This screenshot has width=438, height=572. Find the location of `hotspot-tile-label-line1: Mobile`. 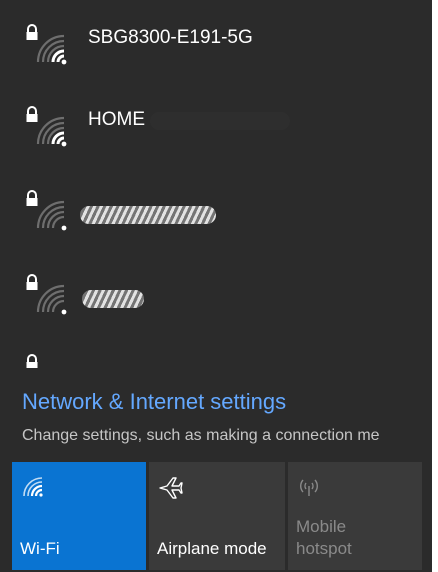

hotspot-tile-label-line1: Mobile is located at coordinates (321, 526).